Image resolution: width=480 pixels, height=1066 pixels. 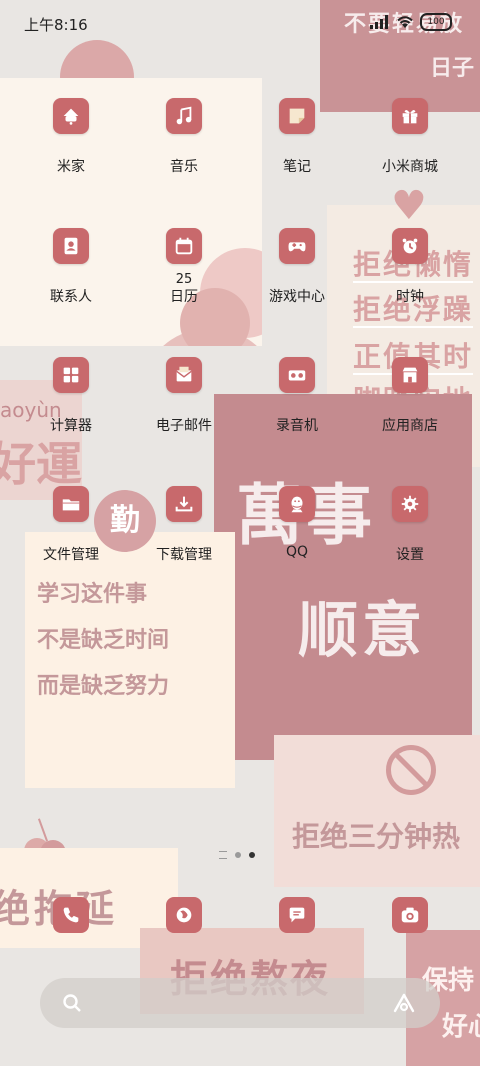 What do you see at coordinates (297, 402) in the screenshot?
I see `app-recorder: 录音机` at bounding box center [297, 402].